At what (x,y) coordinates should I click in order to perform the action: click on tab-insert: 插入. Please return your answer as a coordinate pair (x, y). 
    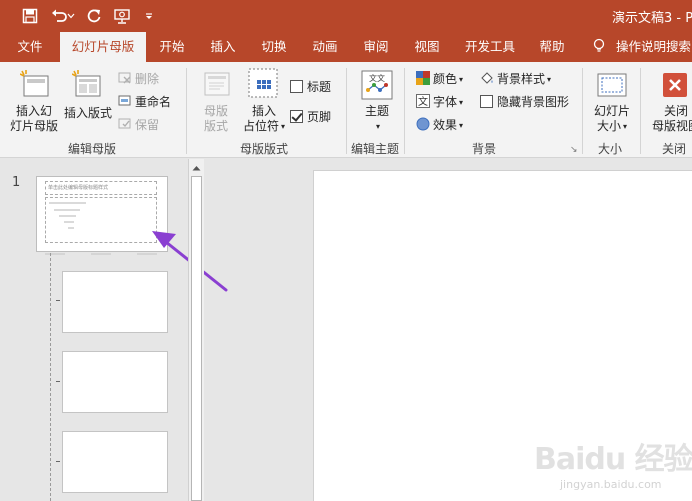
    Looking at the image, I should click on (223, 47).